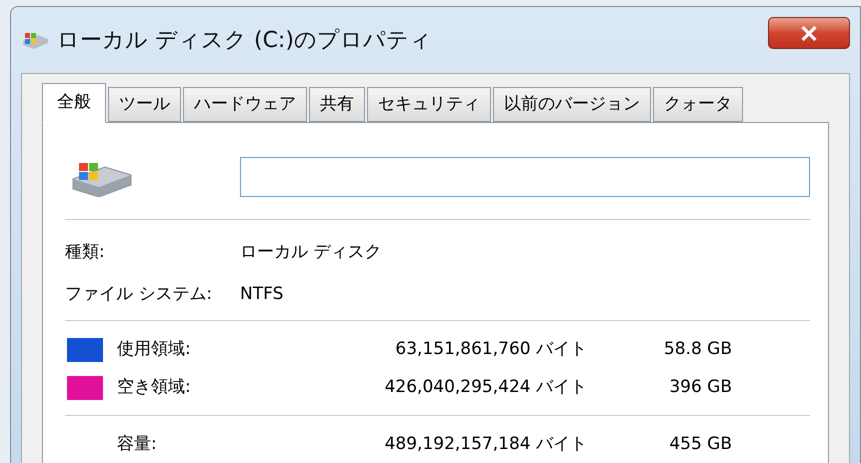 Image resolution: width=861 pixels, height=463 pixels. What do you see at coordinates (485, 388) in the screenshot?
I see `byte-count: 426,040,295,424 バイト` at bounding box center [485, 388].